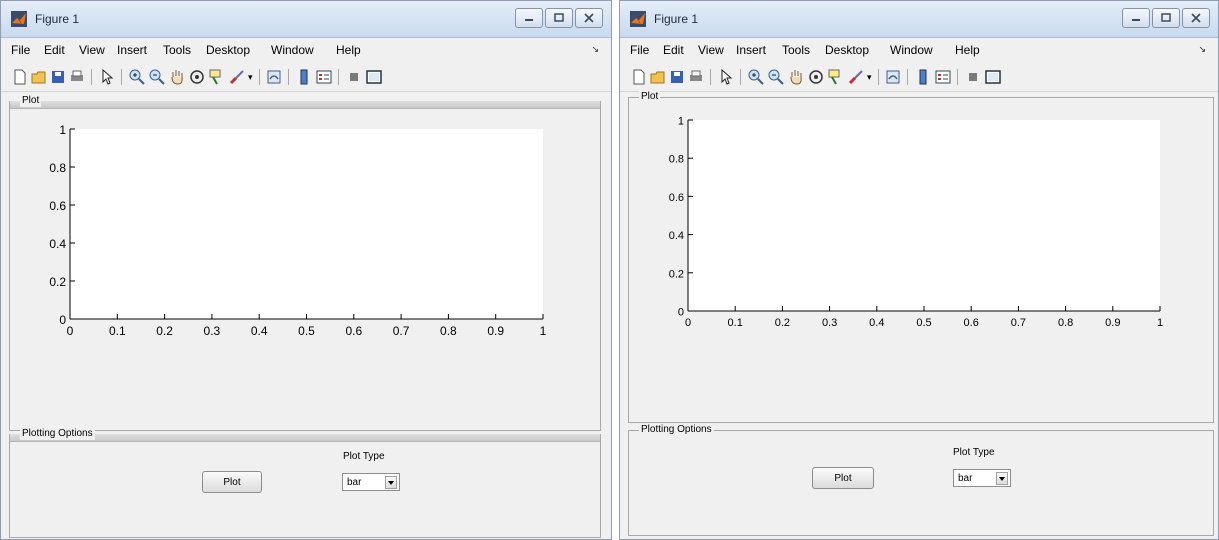 The height and width of the screenshot is (540, 1219). I want to click on x-tick-label: 0.7, so click(401, 331).